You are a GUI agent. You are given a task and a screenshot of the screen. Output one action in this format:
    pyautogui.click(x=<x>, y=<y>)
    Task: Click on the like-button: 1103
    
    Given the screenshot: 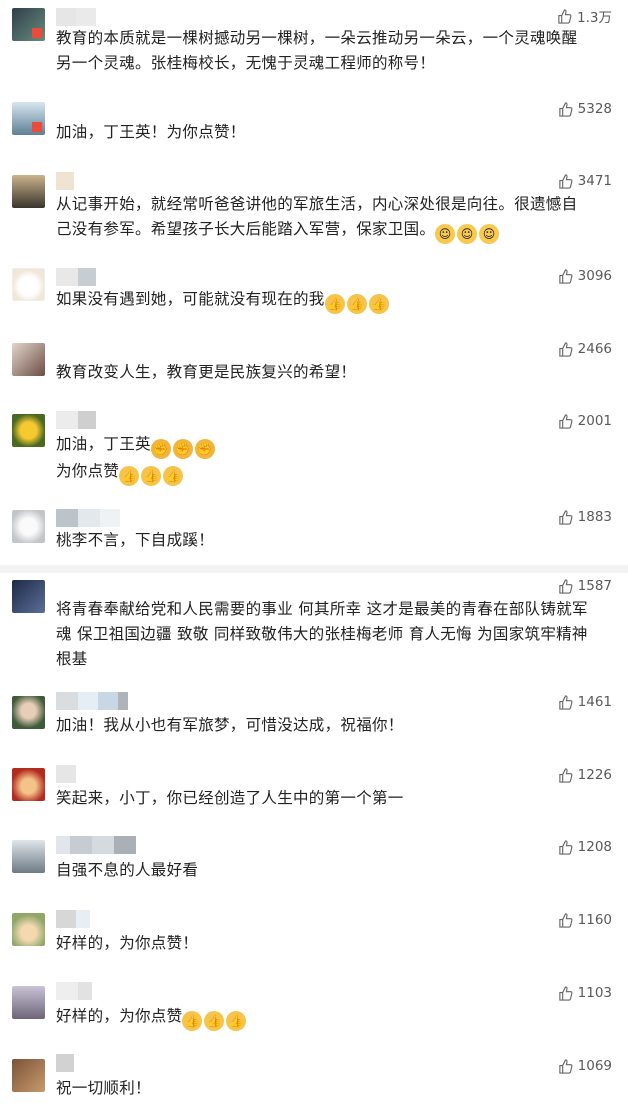 What is the action you would take?
    pyautogui.click(x=585, y=993)
    